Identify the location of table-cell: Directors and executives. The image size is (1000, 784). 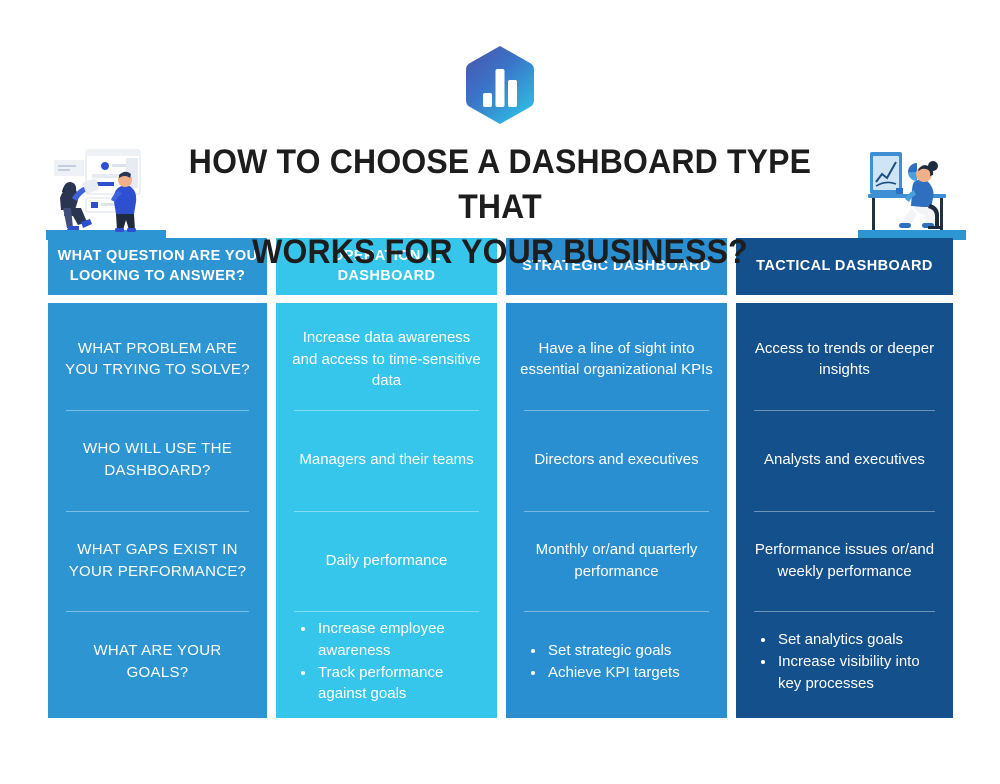
(616, 460).